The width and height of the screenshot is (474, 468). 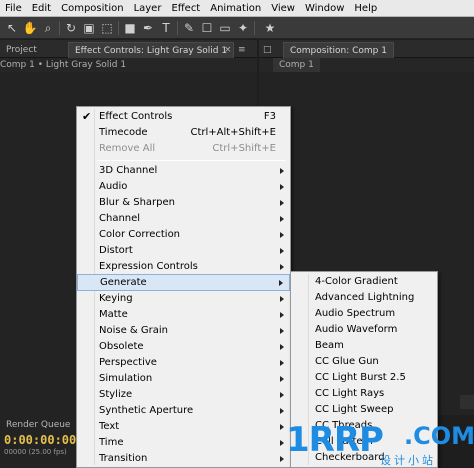 What do you see at coordinates (364, 346) in the screenshot?
I see `submenu-item: Beam` at bounding box center [364, 346].